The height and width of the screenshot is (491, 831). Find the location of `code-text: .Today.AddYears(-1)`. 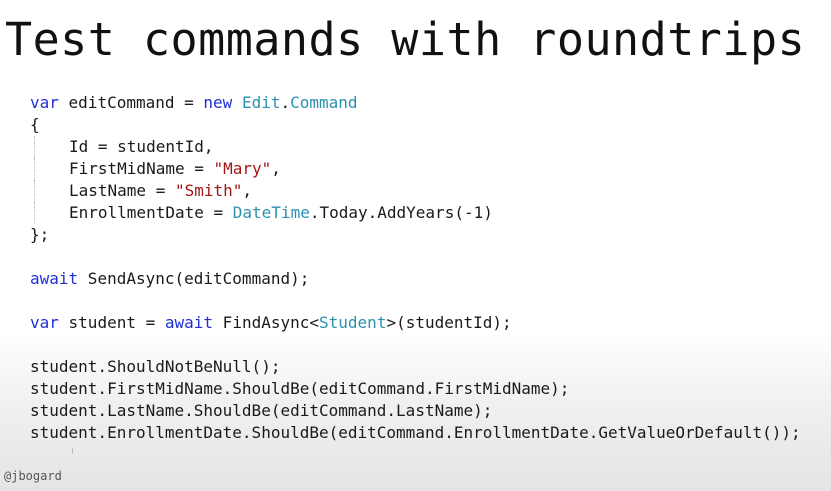

code-text: .Today.AddYears(-1) is located at coordinates (401, 212).